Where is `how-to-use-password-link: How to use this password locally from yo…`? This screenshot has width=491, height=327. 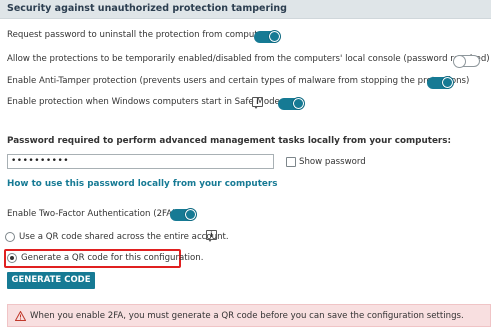
how-to-use-password-link: How to use this password locally from yo… is located at coordinates (142, 184).